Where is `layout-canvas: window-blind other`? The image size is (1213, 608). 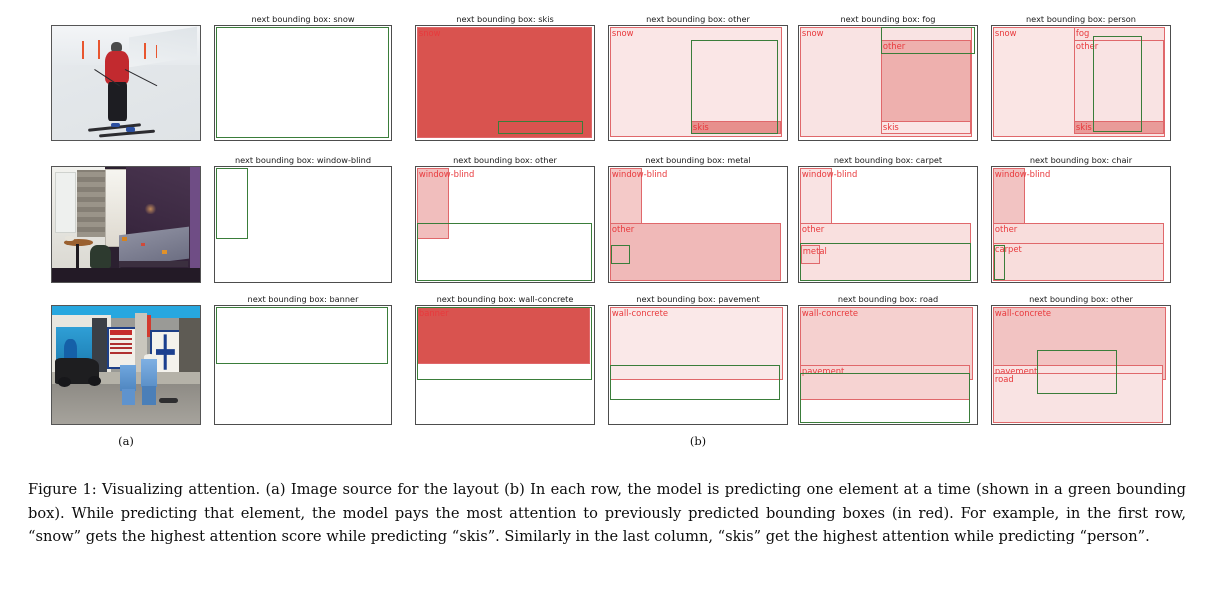 layout-canvas: window-blind other is located at coordinates (698, 224).